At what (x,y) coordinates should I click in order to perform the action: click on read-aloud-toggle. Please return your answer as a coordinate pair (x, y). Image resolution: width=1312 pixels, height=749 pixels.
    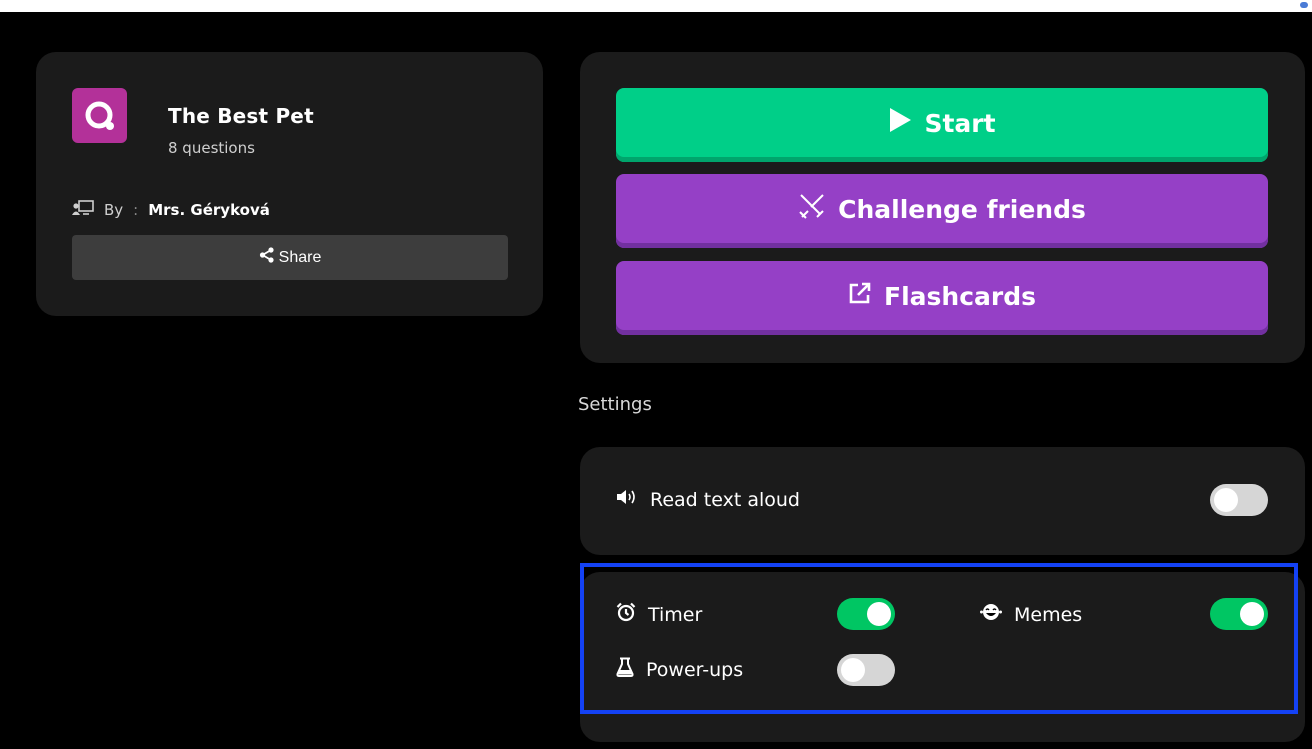
    Looking at the image, I should click on (1239, 500).